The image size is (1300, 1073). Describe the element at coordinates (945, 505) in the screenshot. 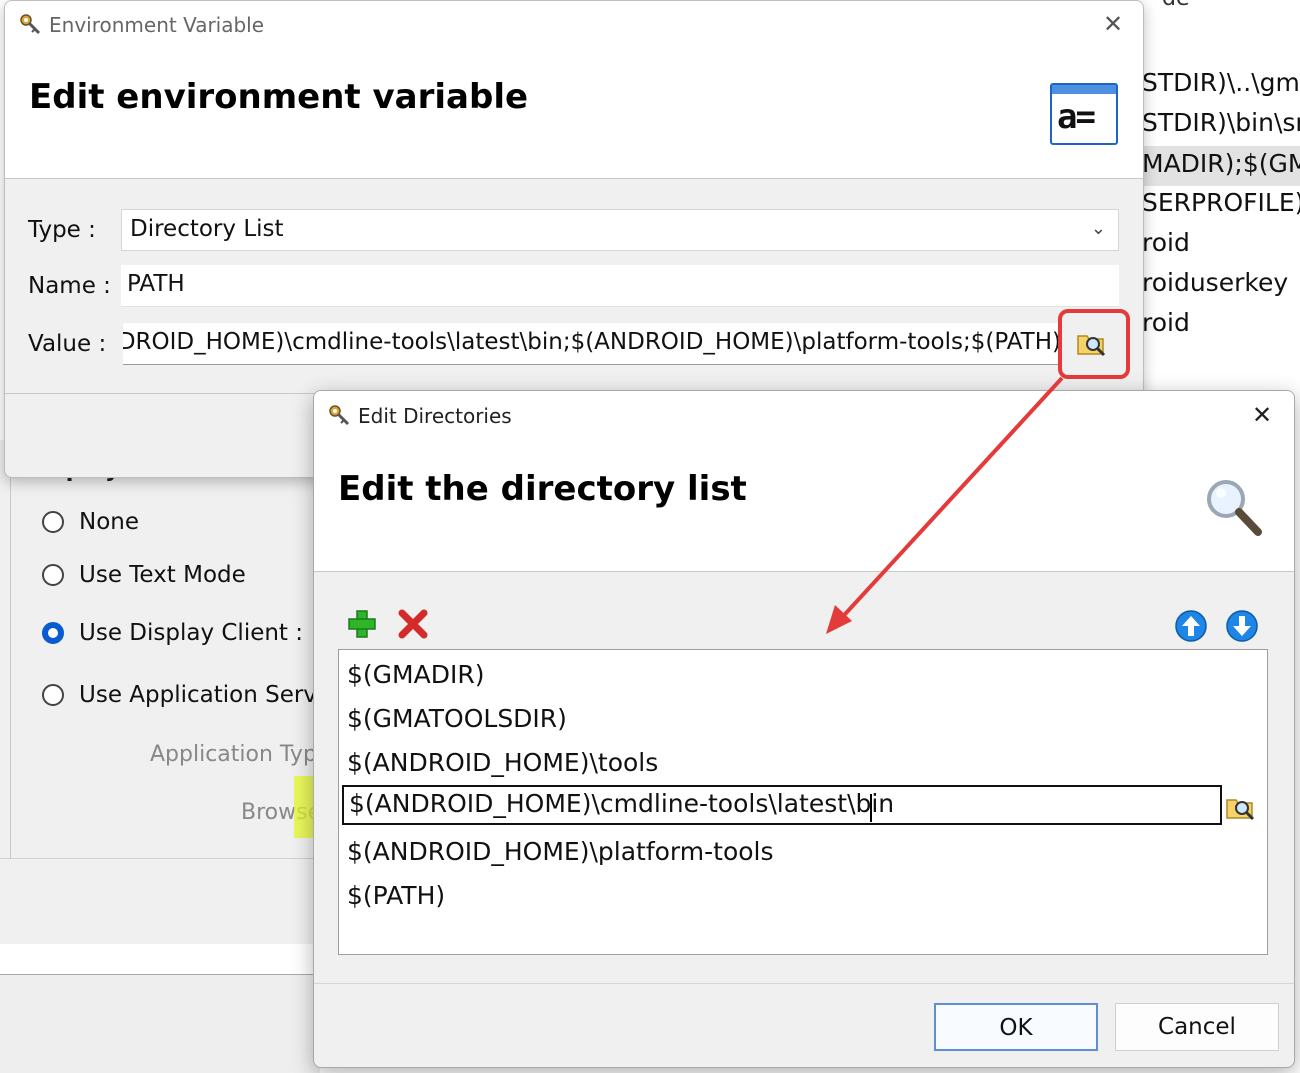

I see `annotation-arrow` at that location.